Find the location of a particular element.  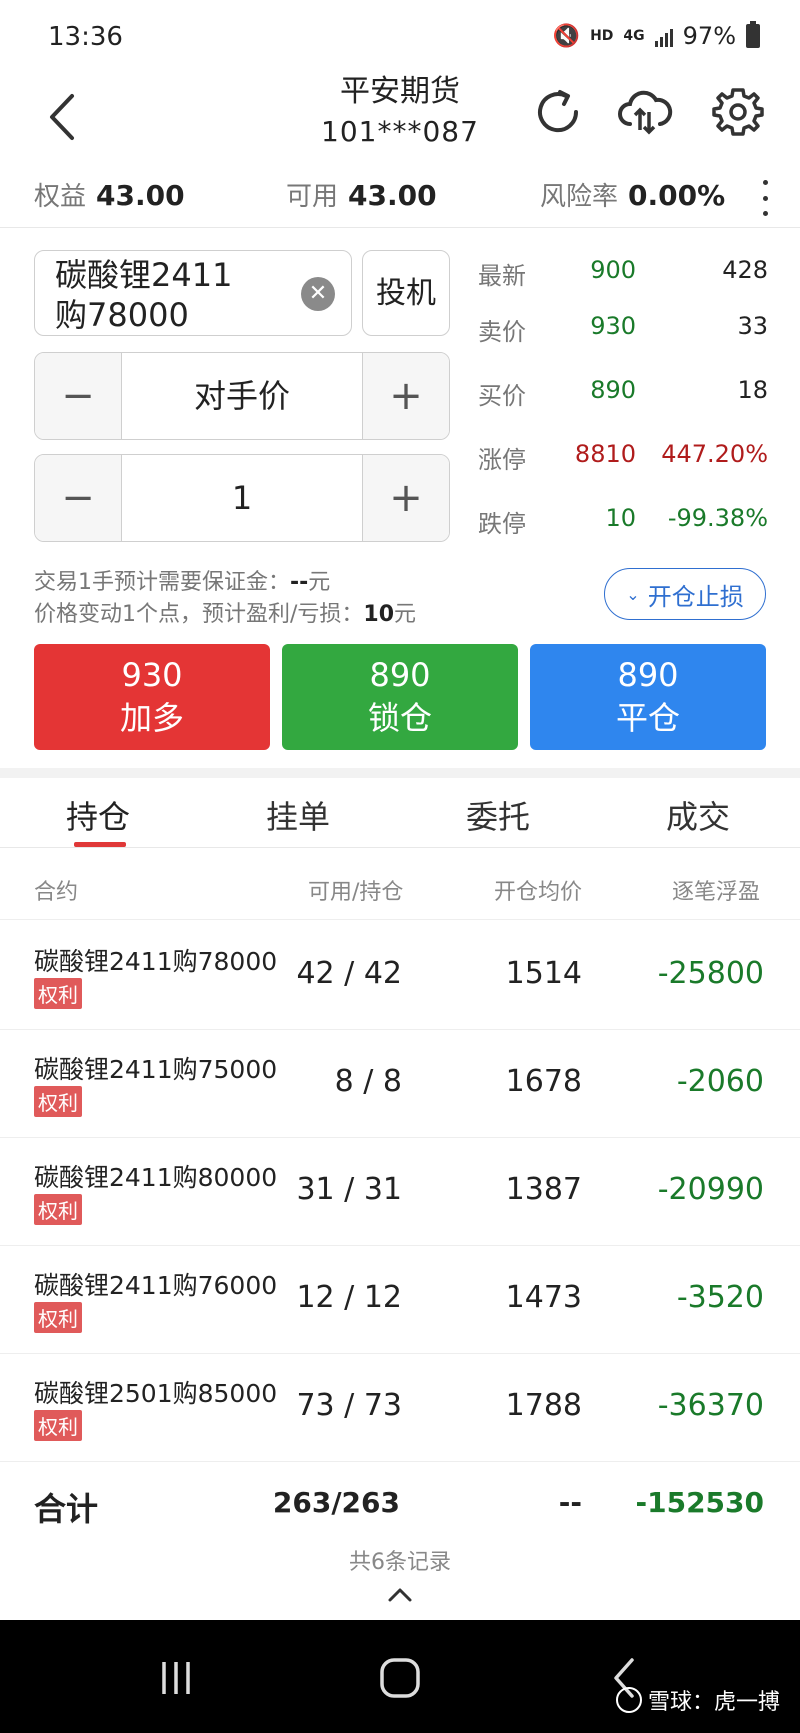

cloud-sync-icon is located at coordinates (644, 112).